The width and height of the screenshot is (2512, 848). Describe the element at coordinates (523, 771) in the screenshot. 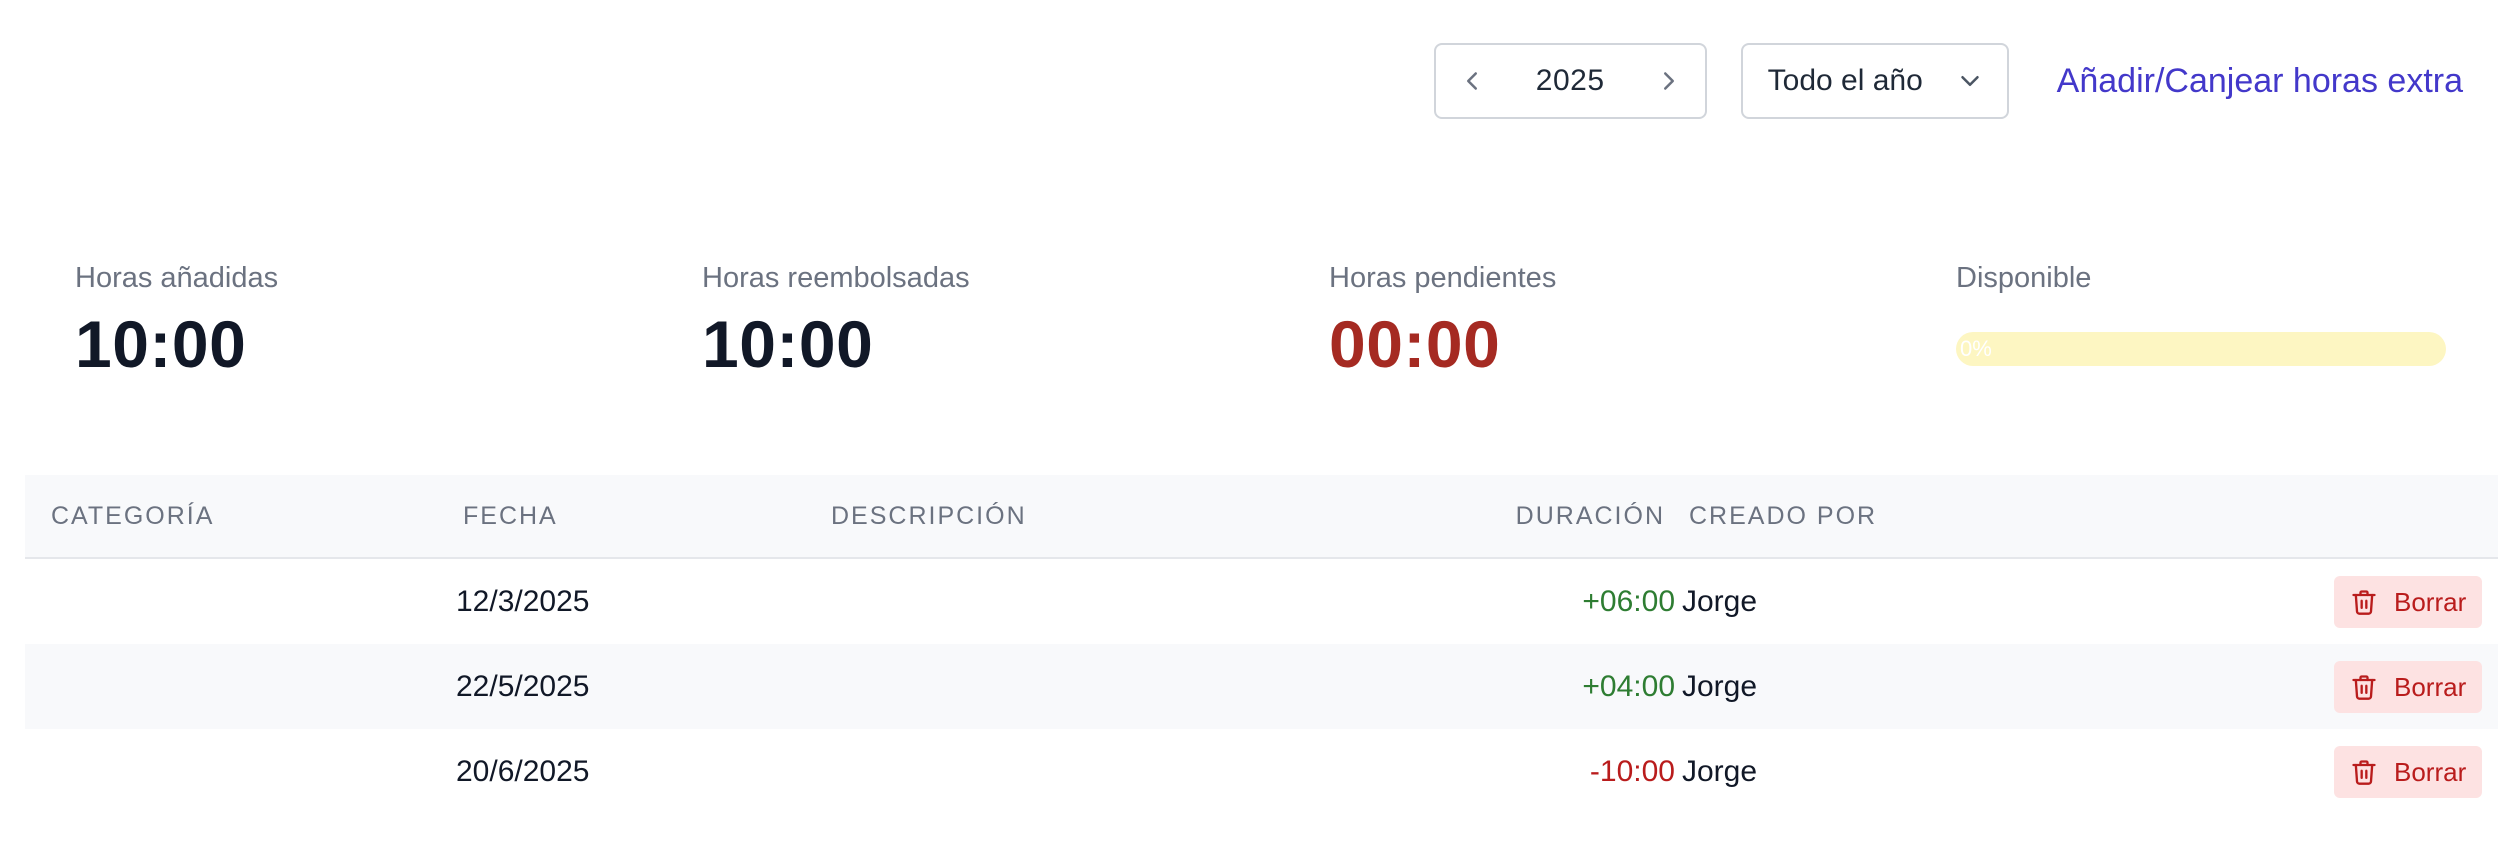

I see `cell-date: 20/6/2025` at that location.